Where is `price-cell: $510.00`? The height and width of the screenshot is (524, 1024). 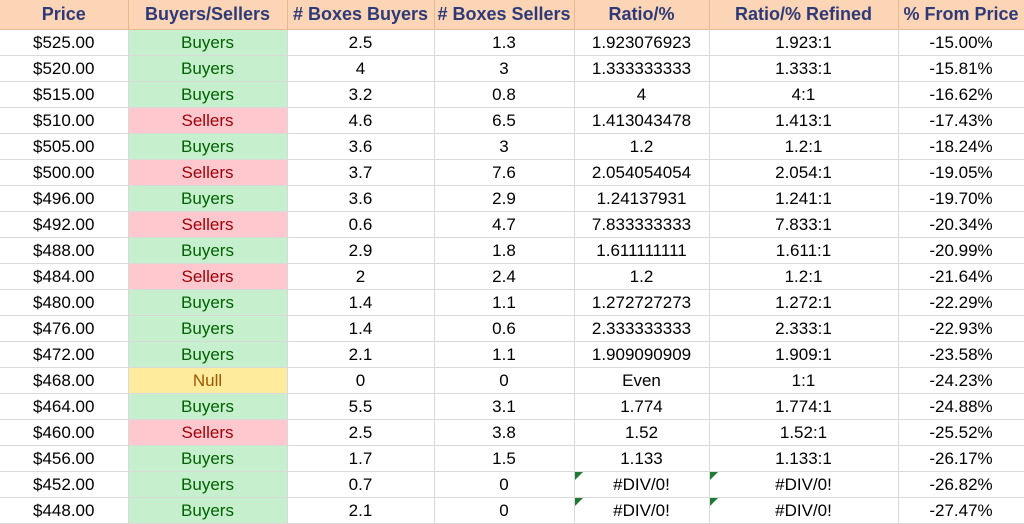
price-cell: $510.00 is located at coordinates (64, 120).